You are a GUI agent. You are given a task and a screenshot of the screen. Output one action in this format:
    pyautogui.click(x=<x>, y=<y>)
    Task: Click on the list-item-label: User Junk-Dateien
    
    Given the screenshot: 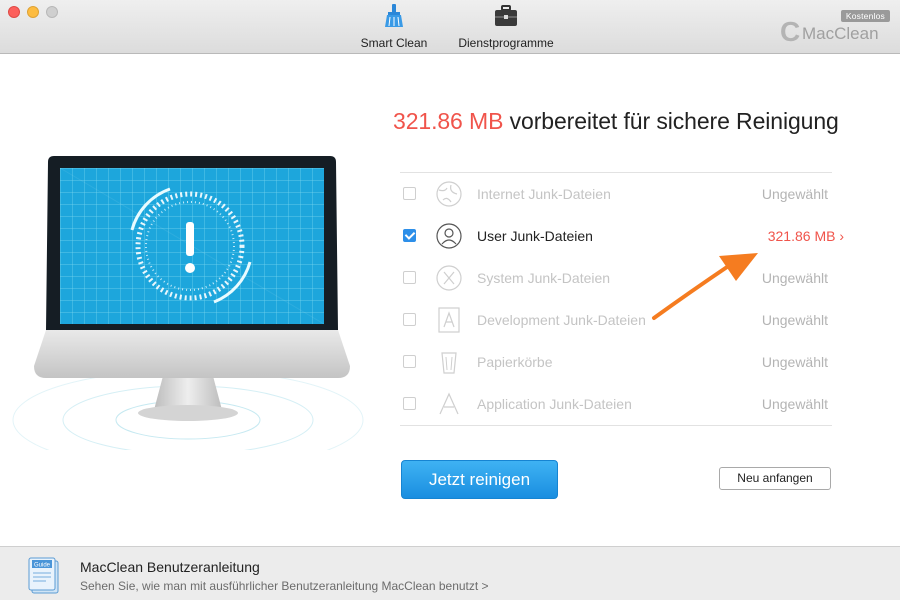 What is the action you would take?
    pyautogui.click(x=535, y=236)
    